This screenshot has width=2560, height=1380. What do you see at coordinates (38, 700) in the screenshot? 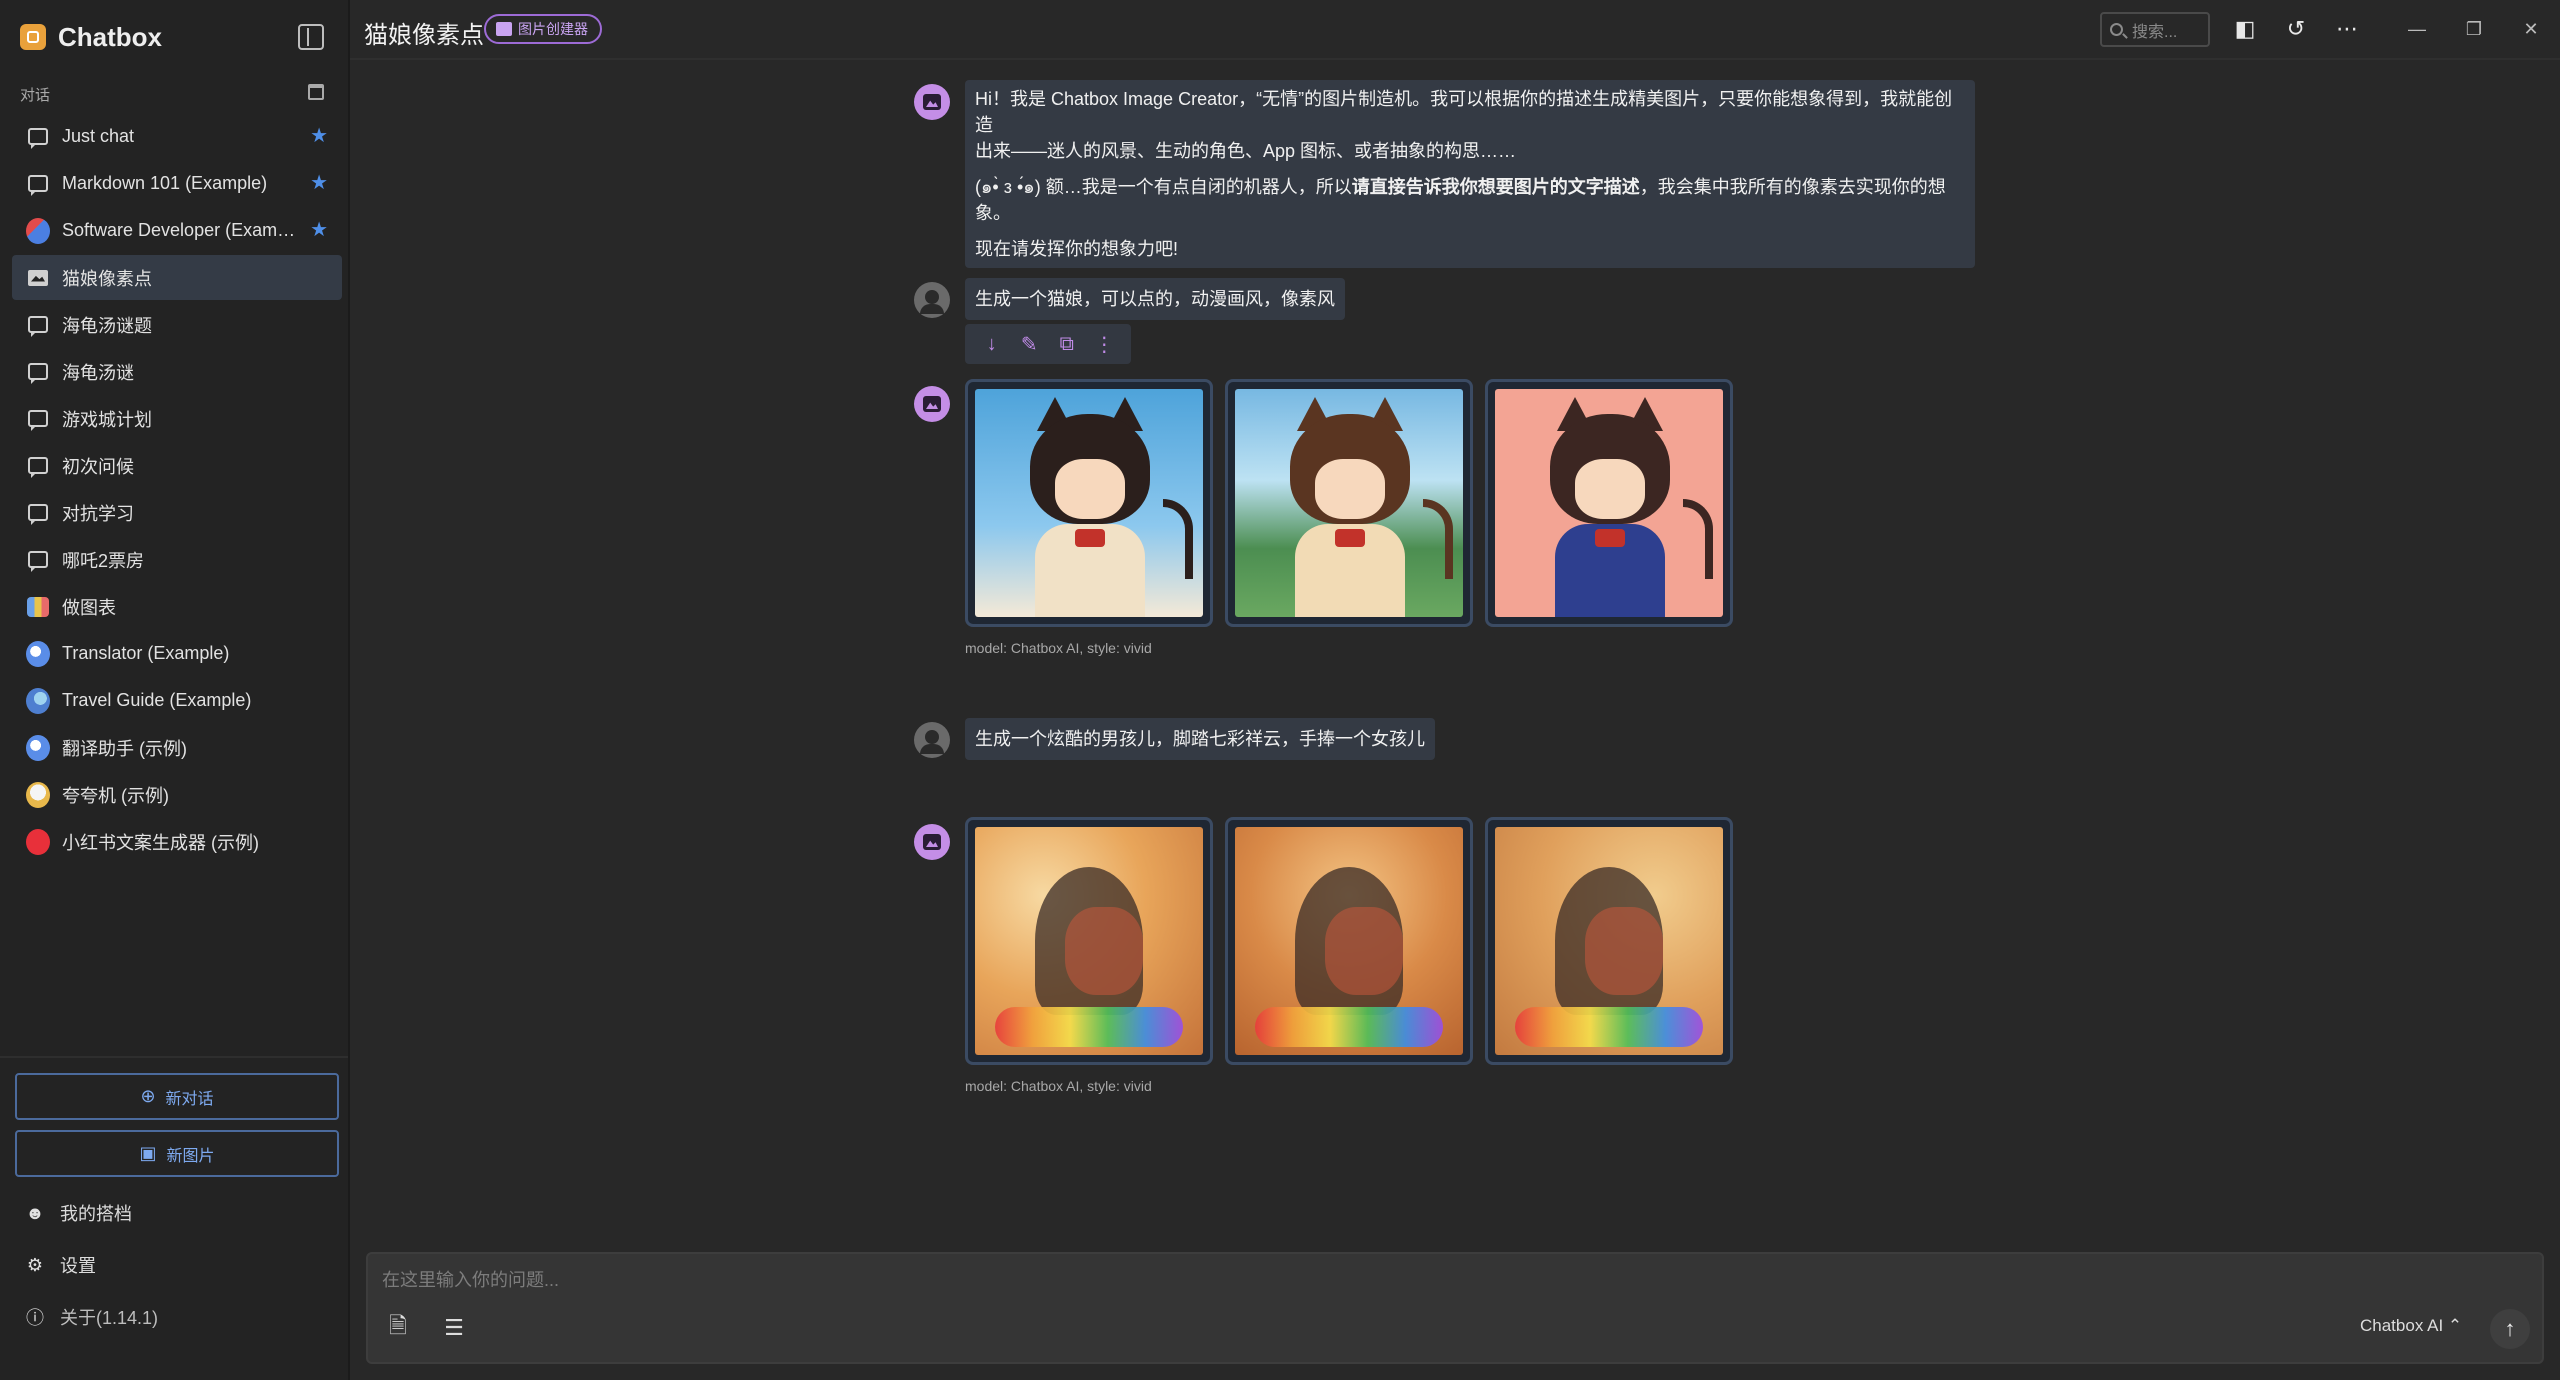
I see `avatar-globe-icon` at bounding box center [38, 700].